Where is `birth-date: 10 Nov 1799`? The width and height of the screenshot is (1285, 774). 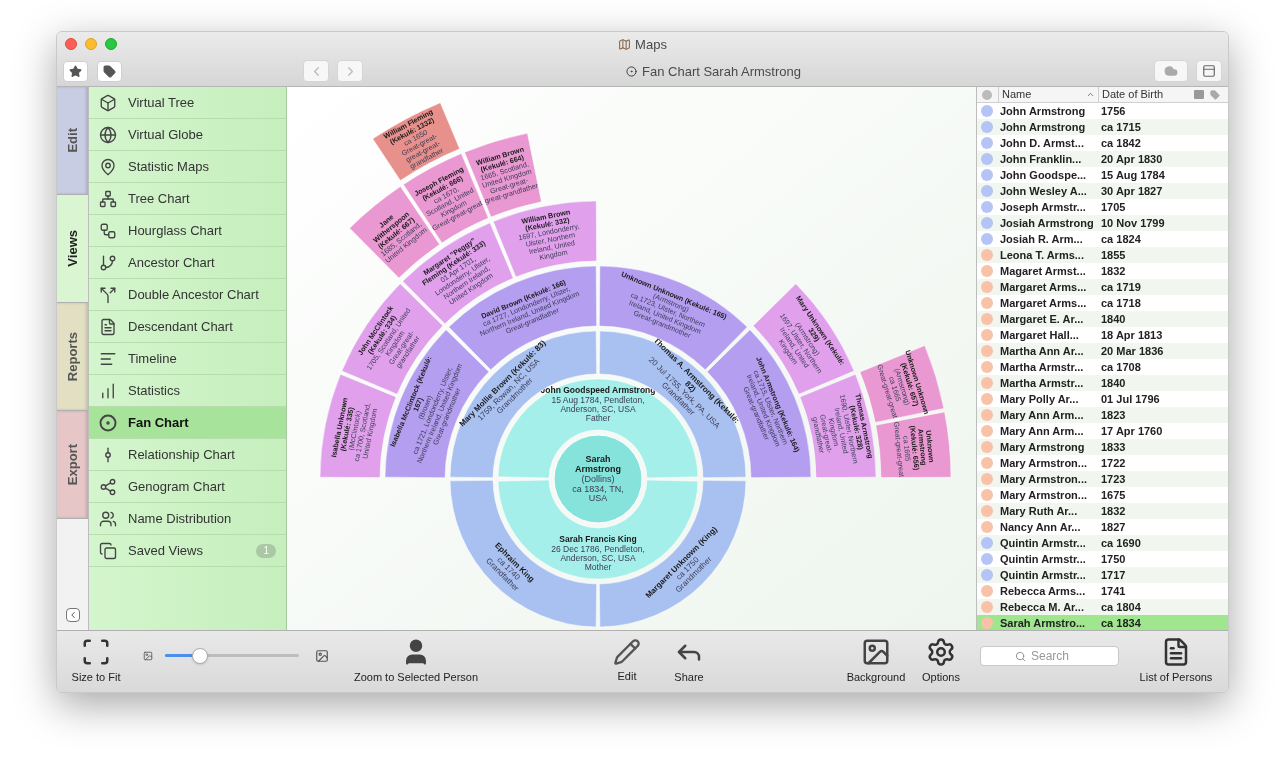
birth-date: 10 Nov 1799 is located at coordinates (1133, 223).